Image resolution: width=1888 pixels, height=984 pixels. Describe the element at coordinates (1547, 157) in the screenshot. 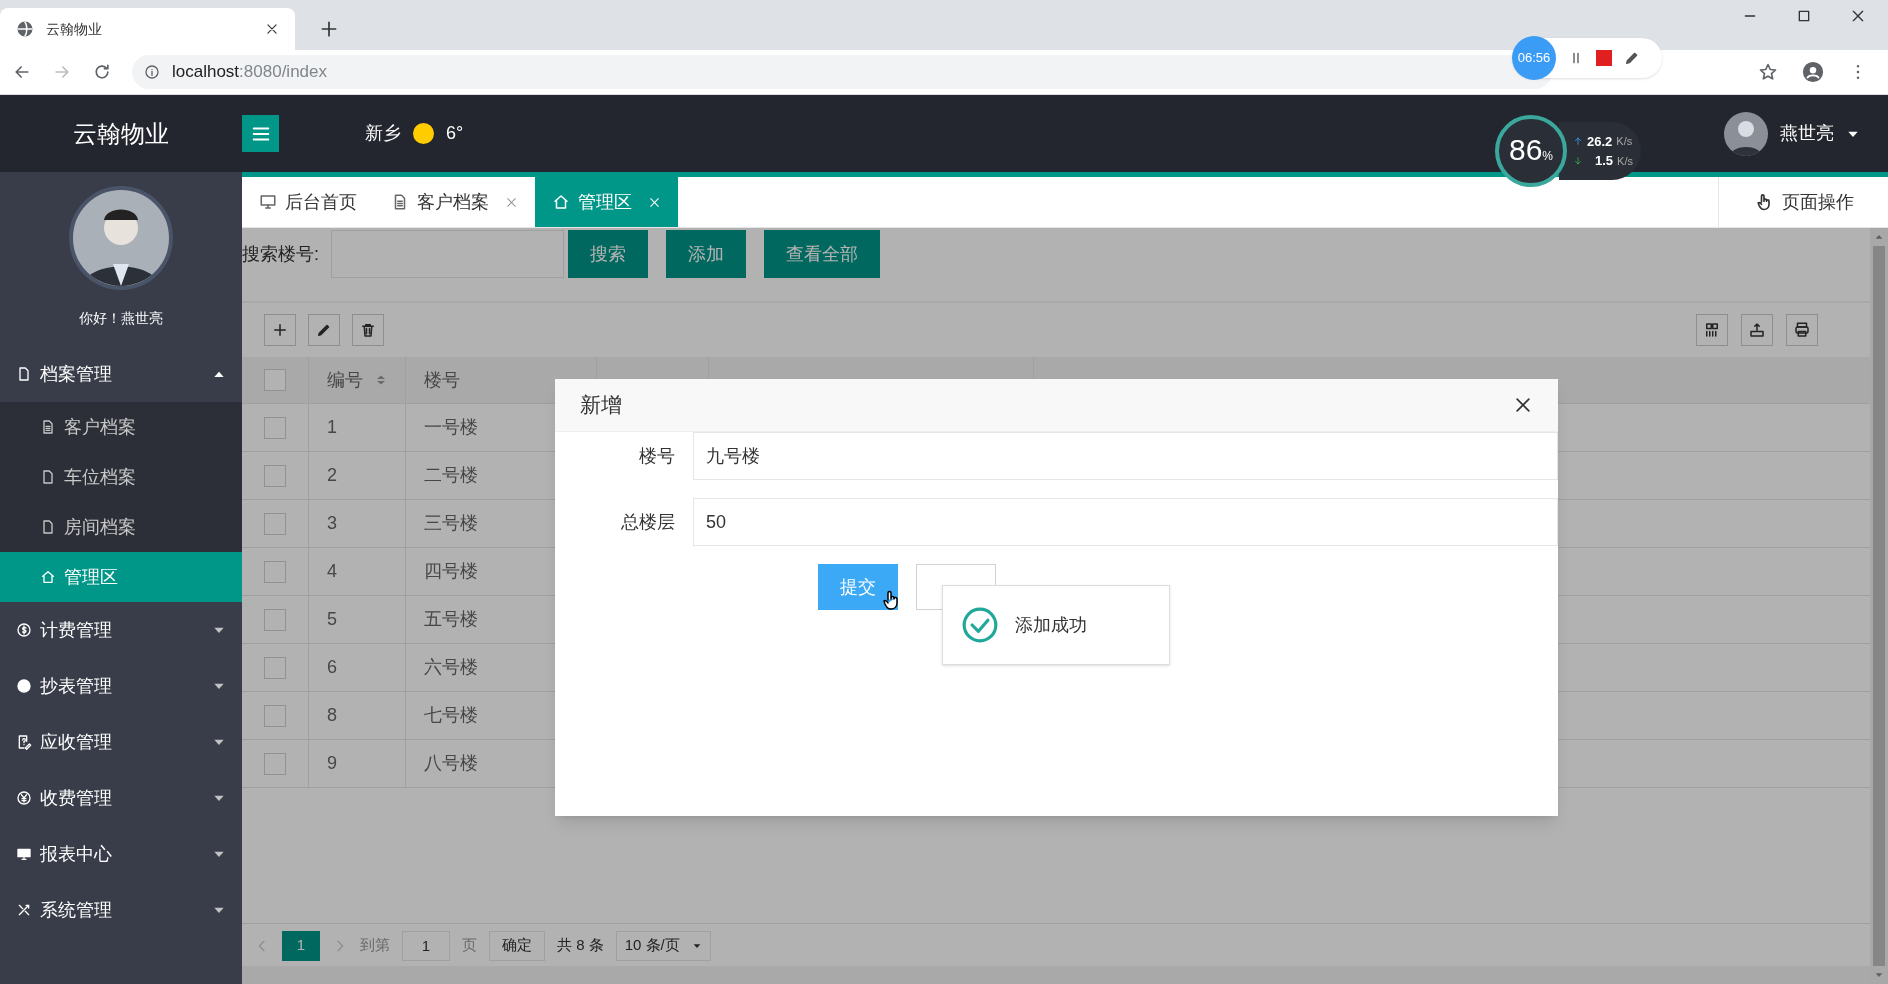

I see `percent-sign: %` at that location.